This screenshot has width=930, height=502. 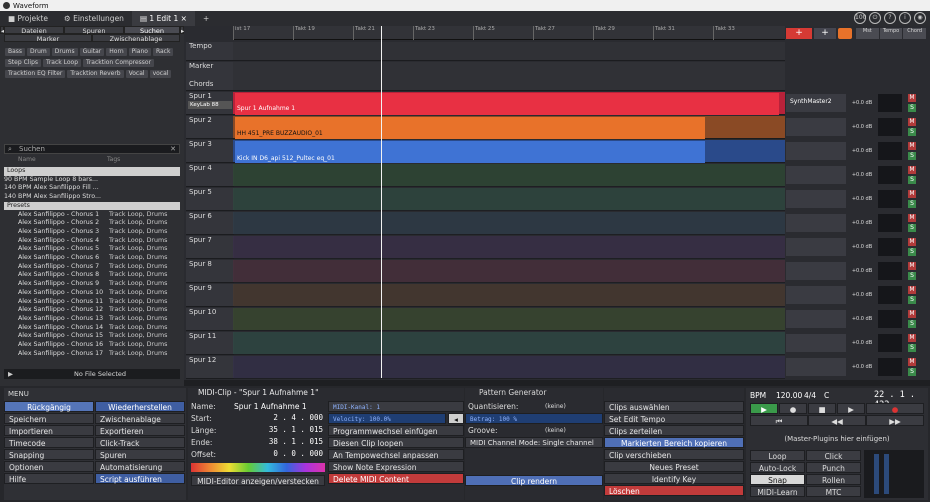 What do you see at coordinates (396, 454) in the screenshot?
I see `clip-action: An Tempowechsel anpassen` at bounding box center [396, 454].